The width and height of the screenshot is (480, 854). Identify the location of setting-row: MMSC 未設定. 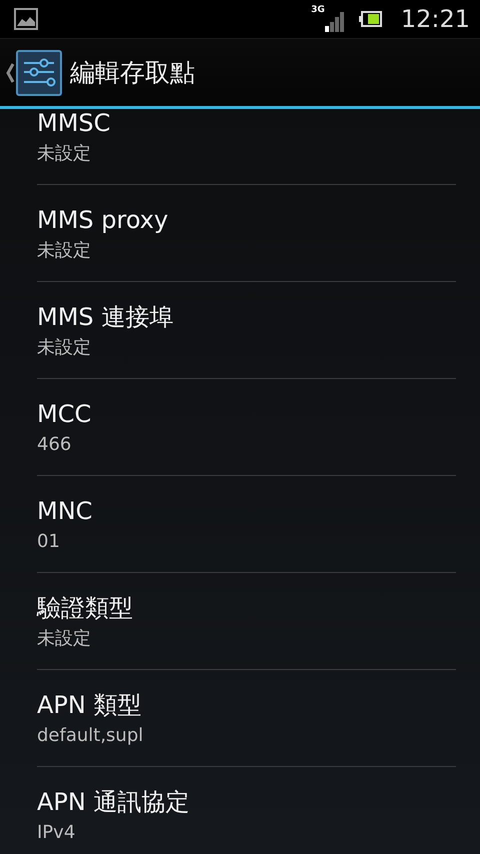
(246, 147).